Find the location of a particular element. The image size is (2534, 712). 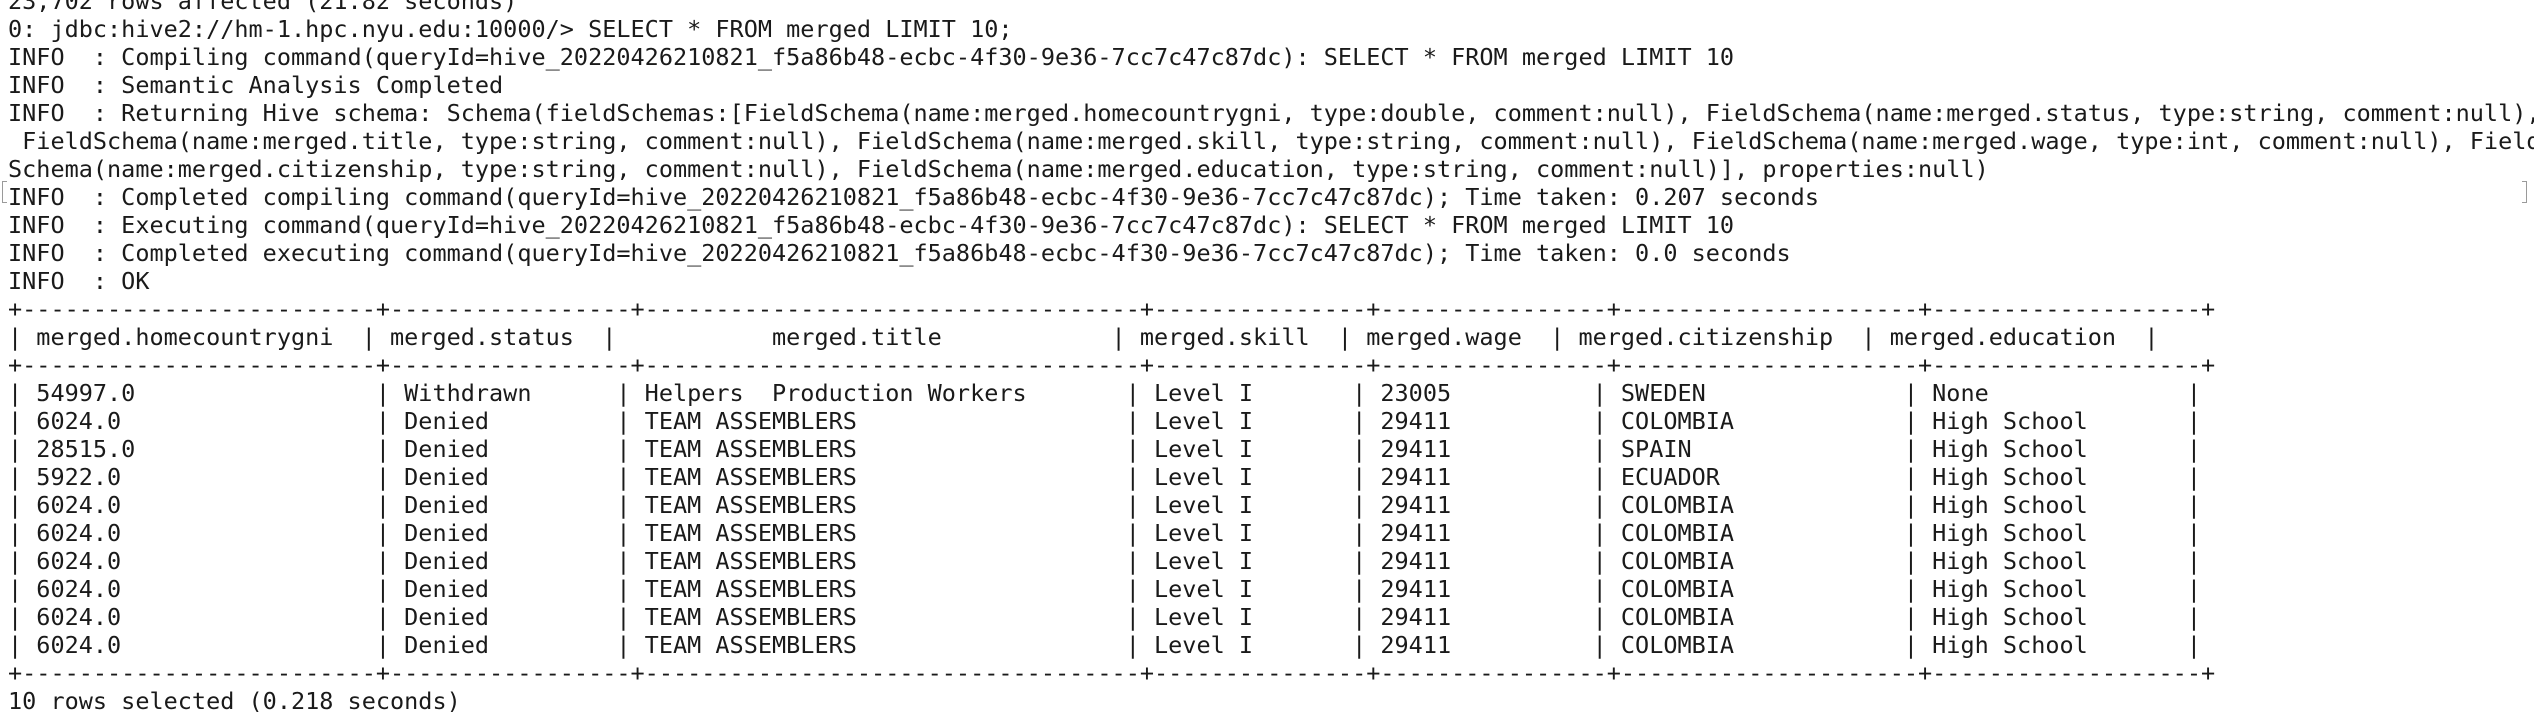

info-semantic-line: INFO : Semantic Analysis Completed is located at coordinates (256, 85).